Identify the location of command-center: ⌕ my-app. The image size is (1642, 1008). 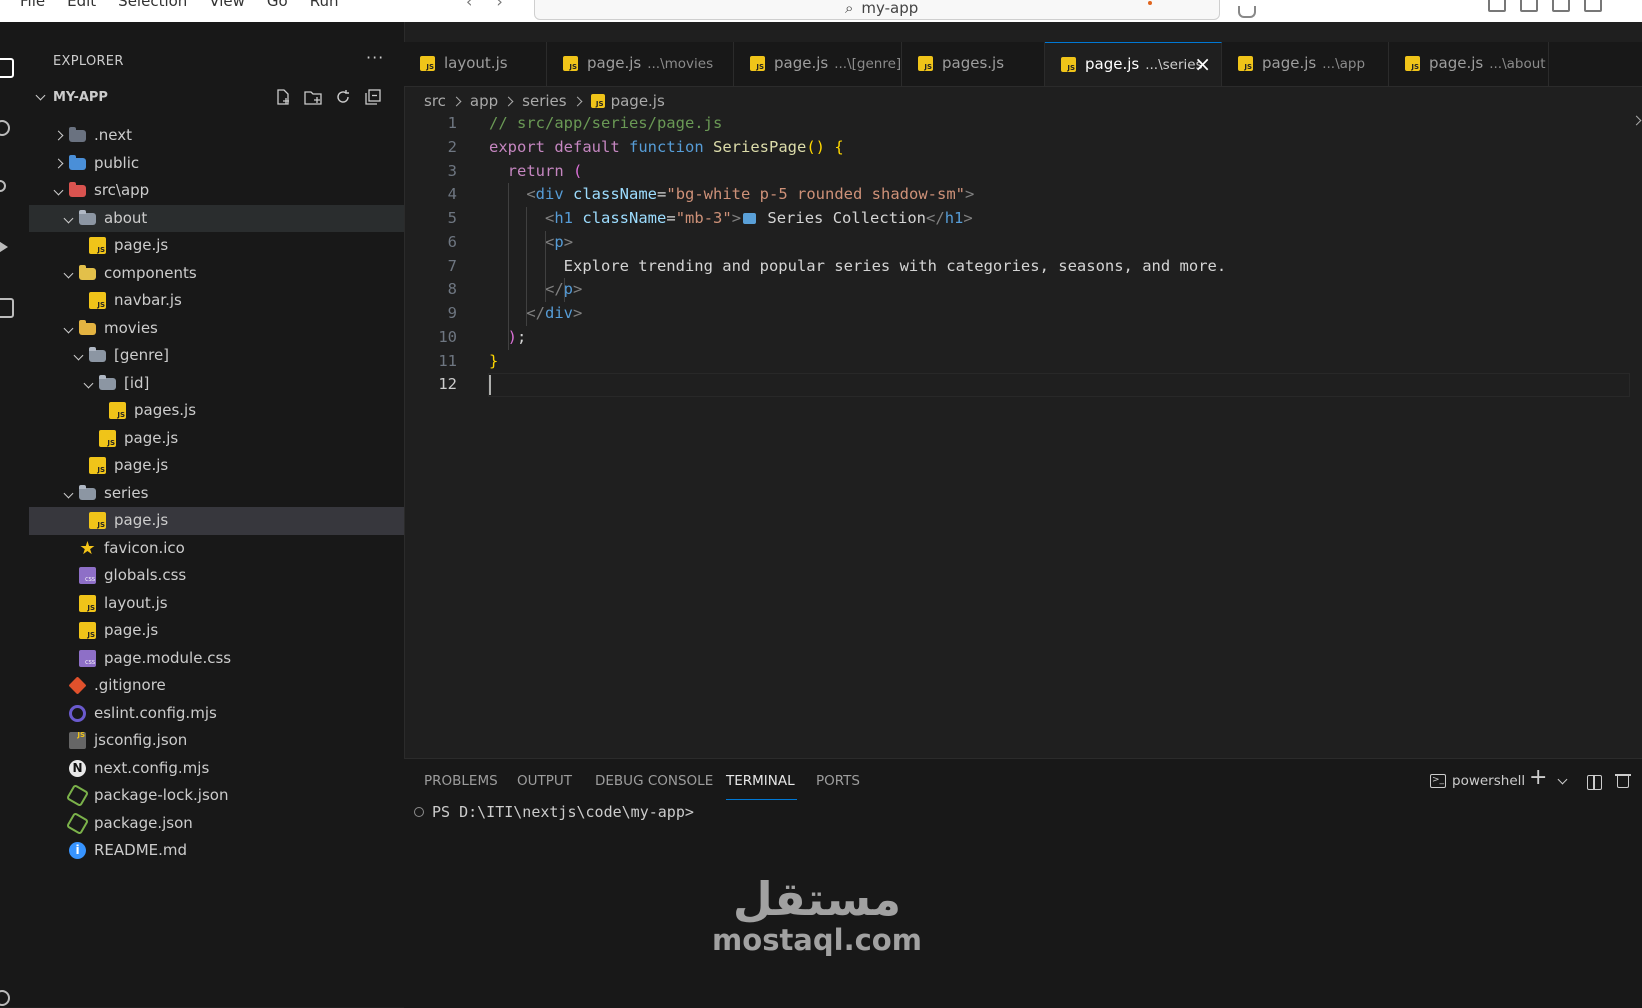
(877, 10).